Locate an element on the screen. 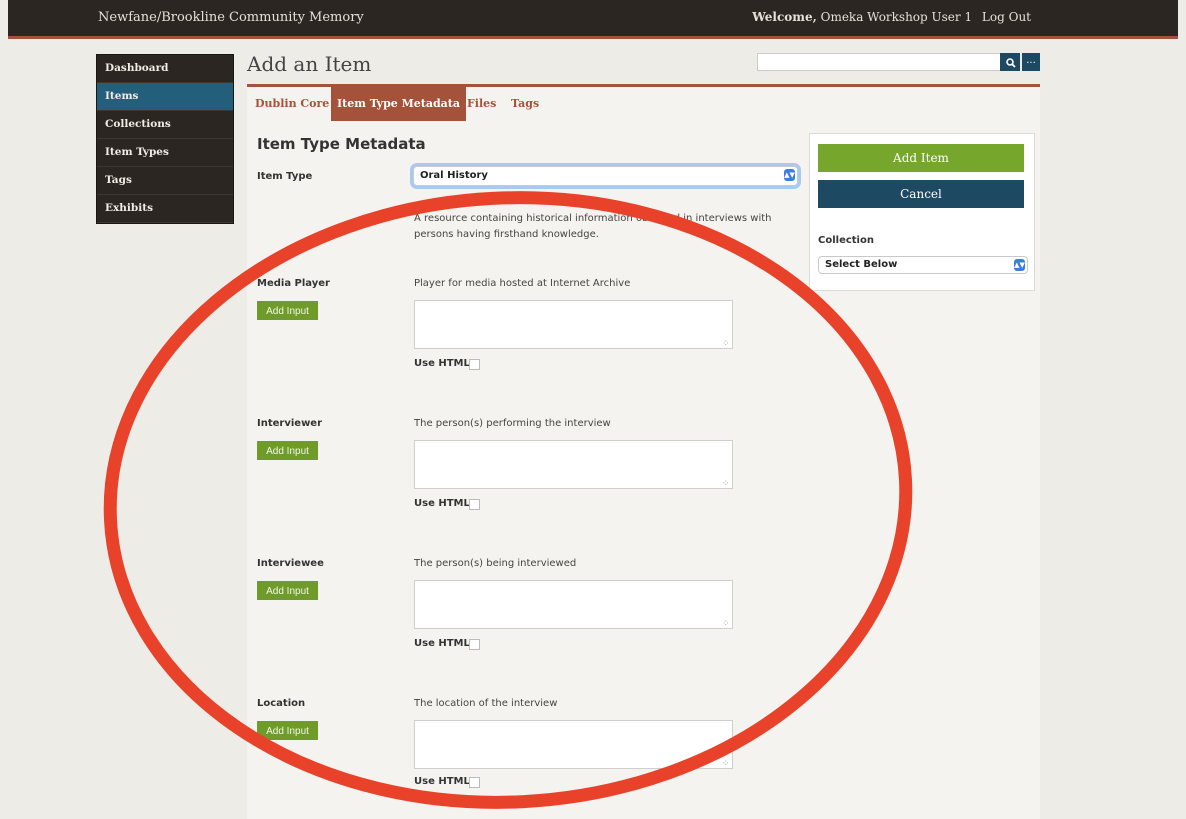  logout-link: Log Out is located at coordinates (1006, 17).